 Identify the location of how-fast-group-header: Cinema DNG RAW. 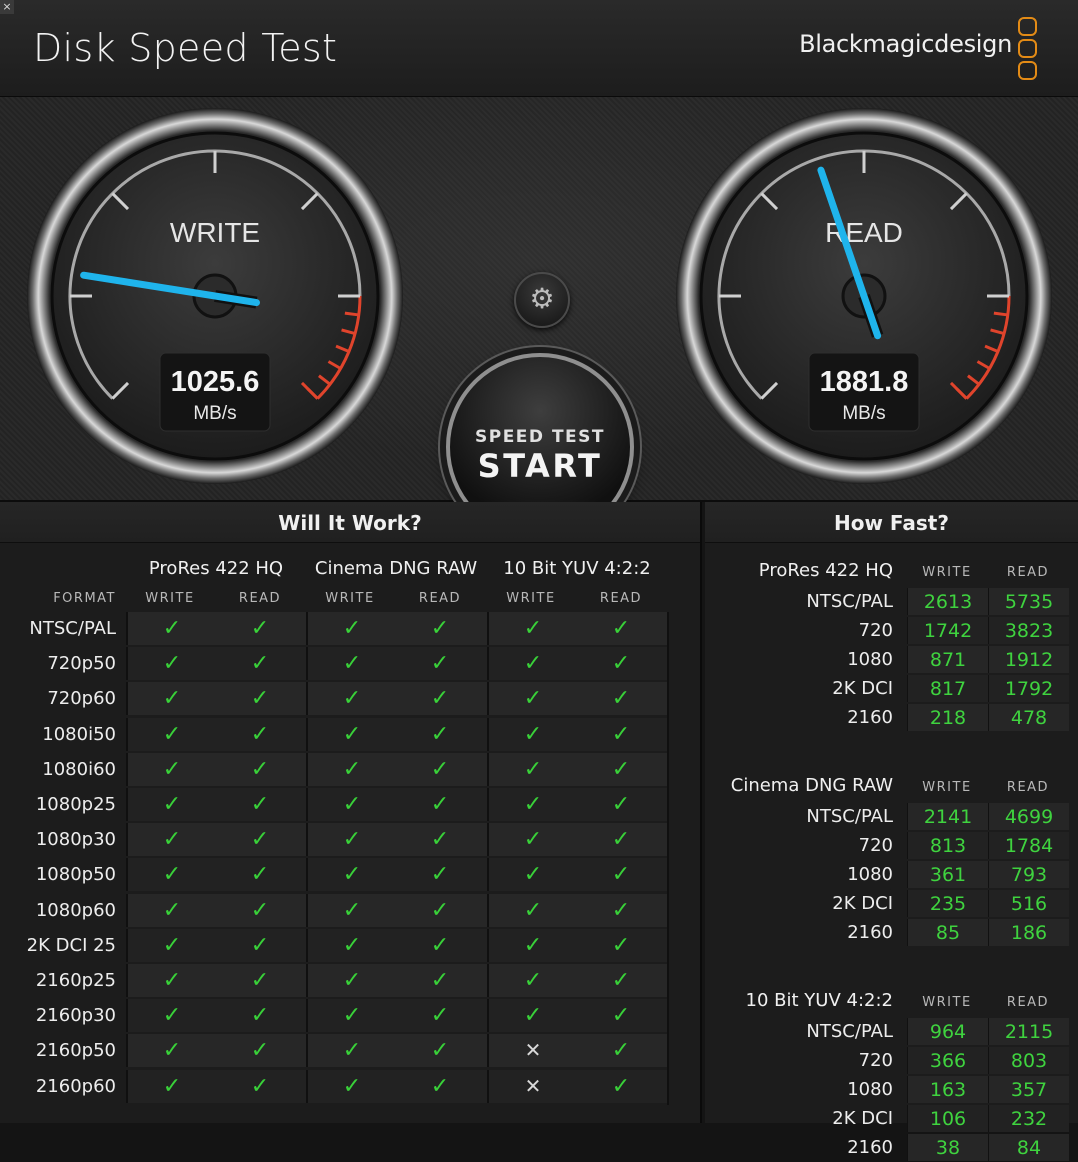
(811, 785).